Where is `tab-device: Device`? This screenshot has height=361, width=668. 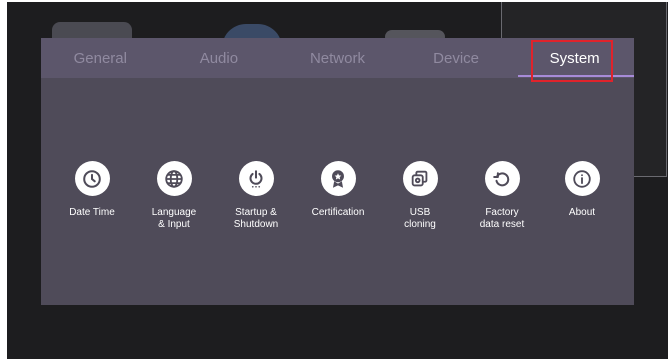
tab-device: Device is located at coordinates (456, 58).